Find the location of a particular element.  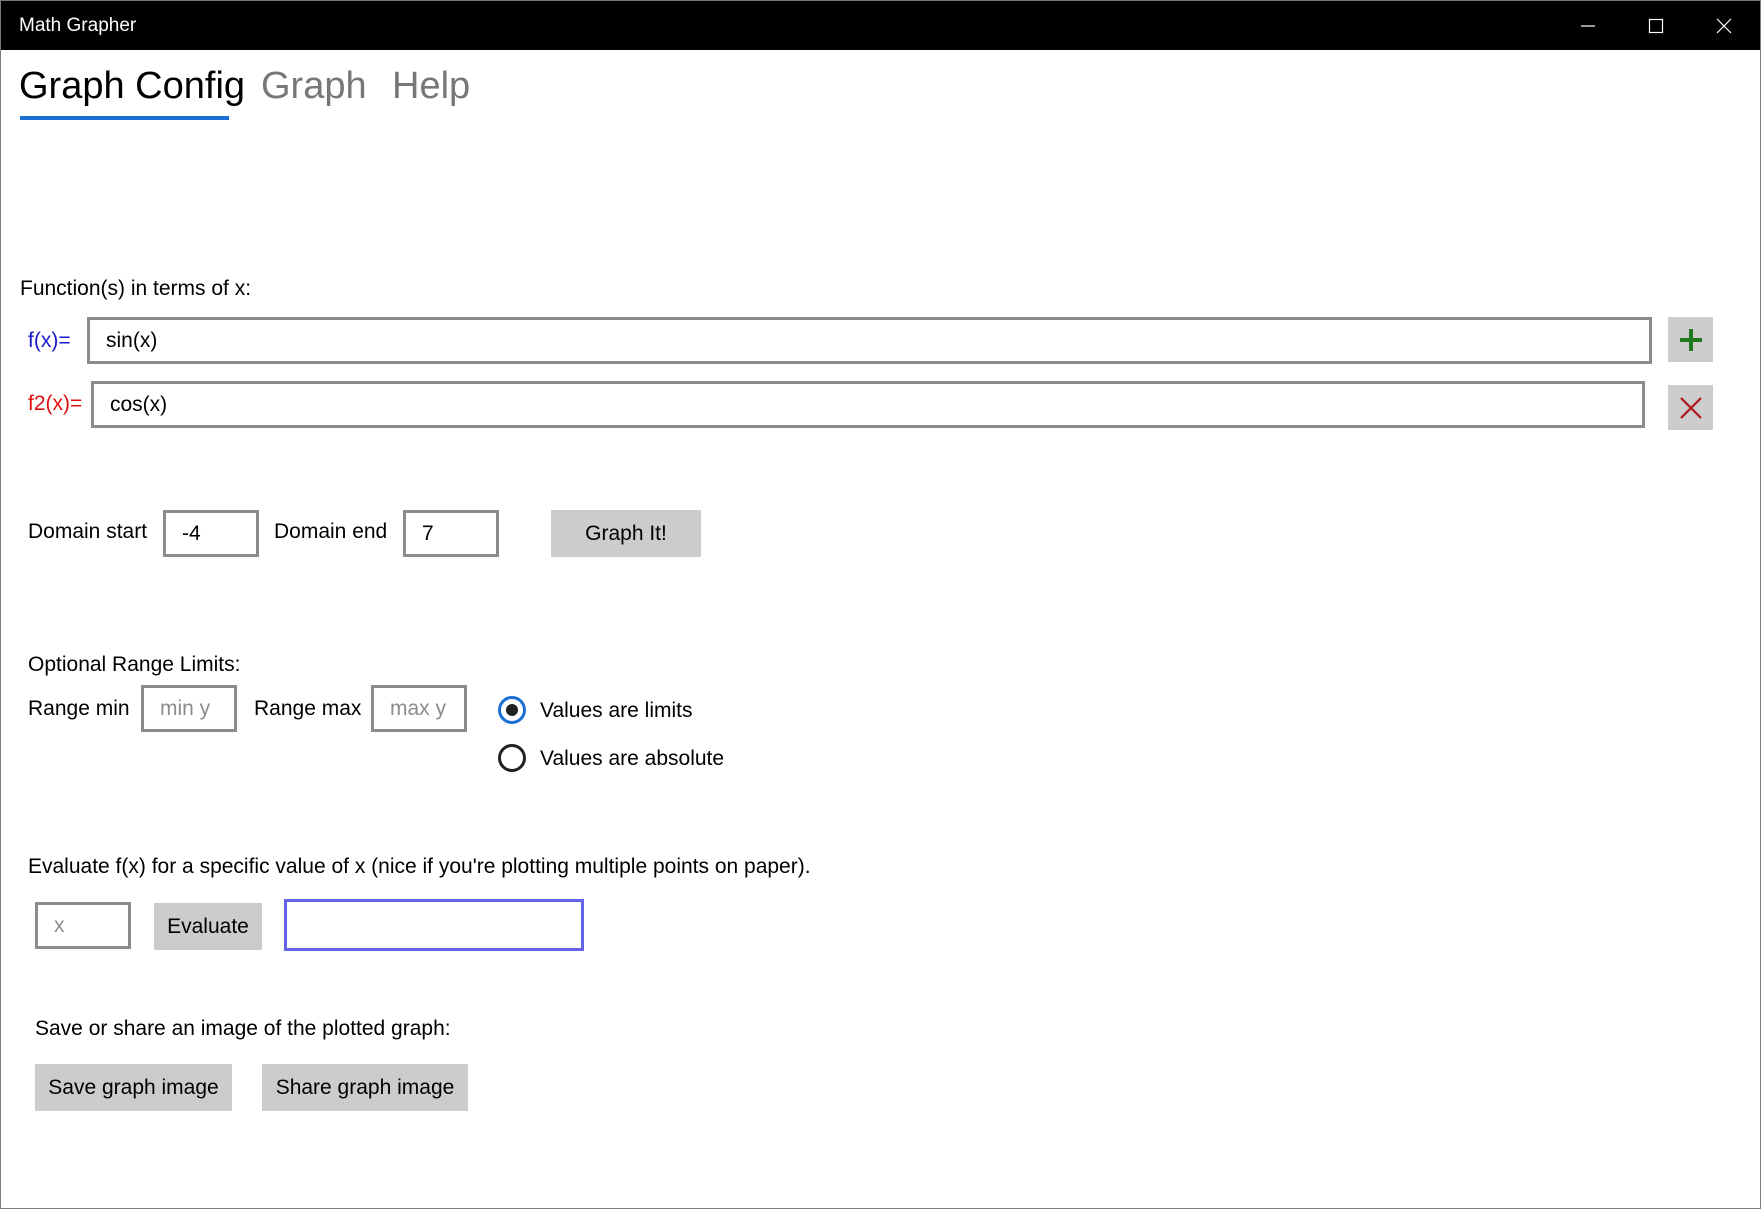

range-min-label: Range min is located at coordinates (79, 708).